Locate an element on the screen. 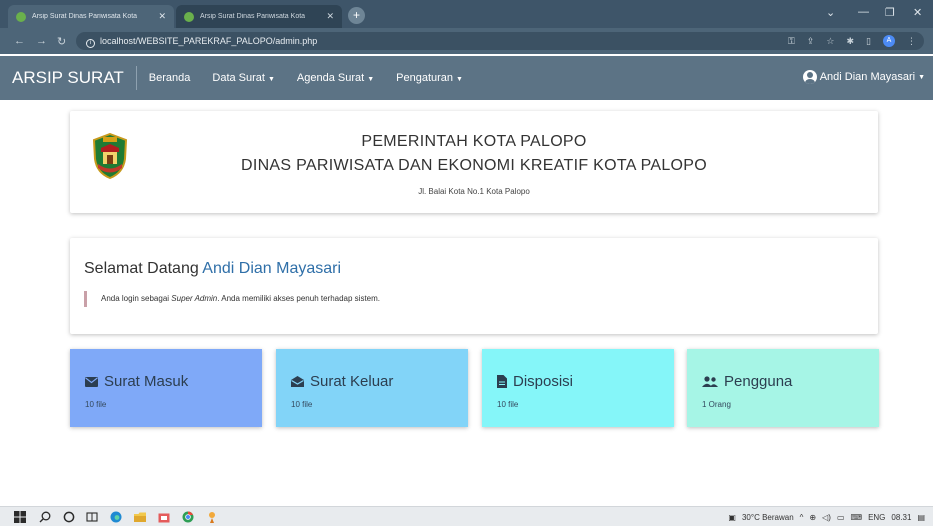  nav-data-surat: Data Surat ▼ is located at coordinates (243, 78).